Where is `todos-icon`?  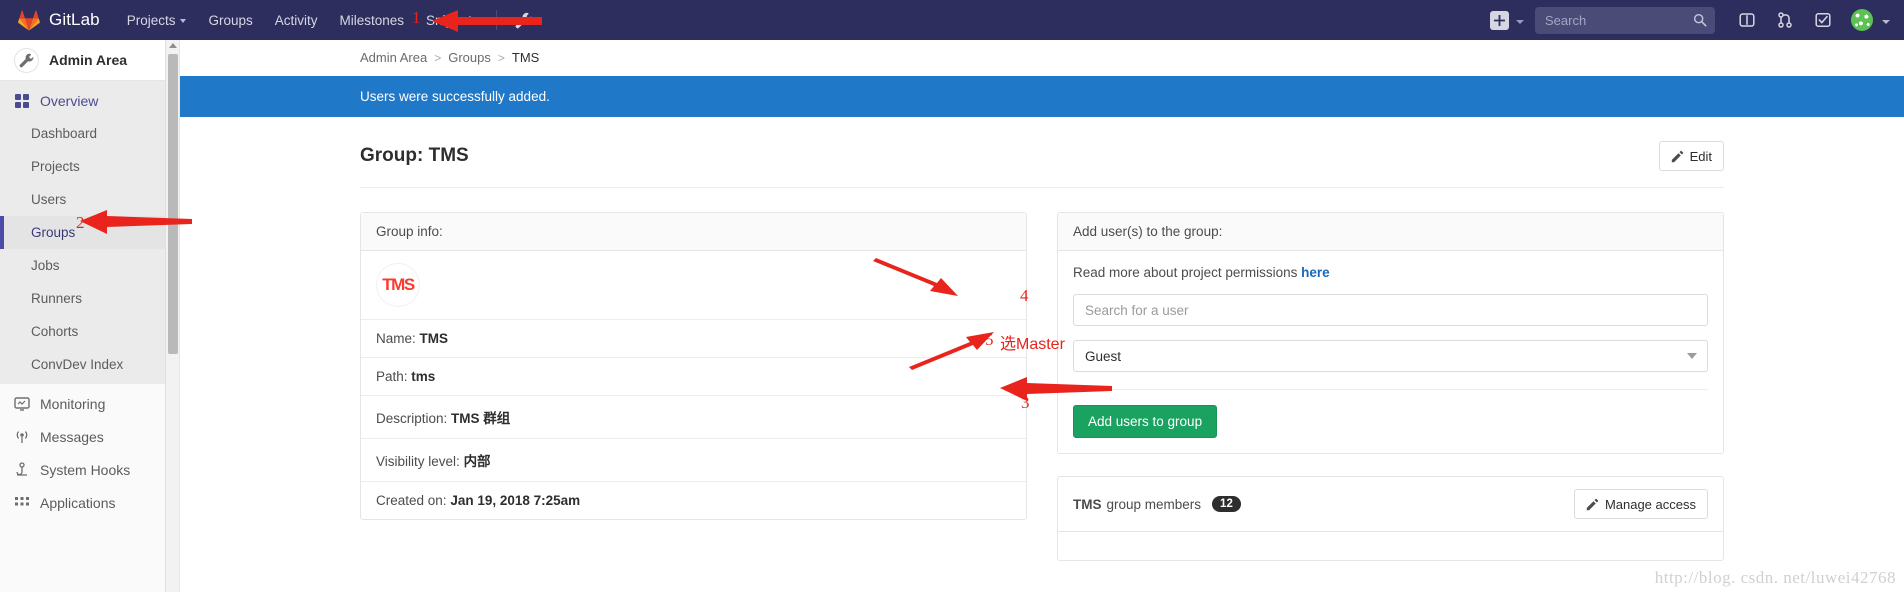 todos-icon is located at coordinates (1823, 20).